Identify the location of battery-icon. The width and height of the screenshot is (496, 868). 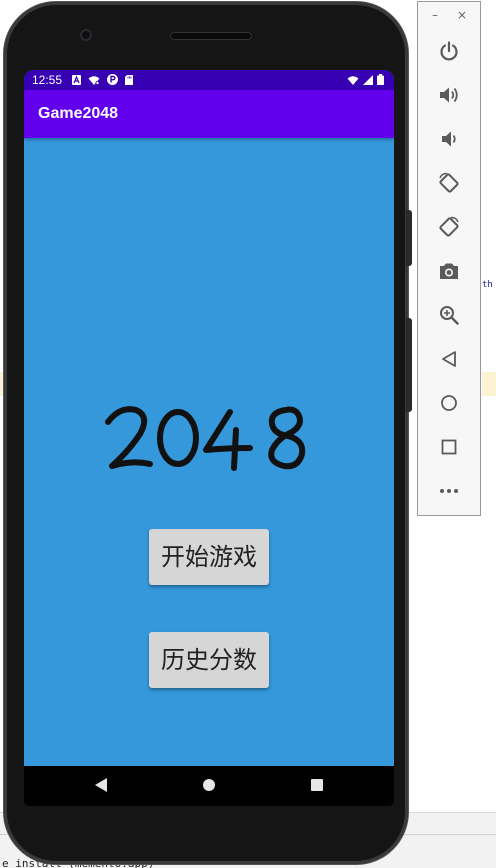
(380, 79).